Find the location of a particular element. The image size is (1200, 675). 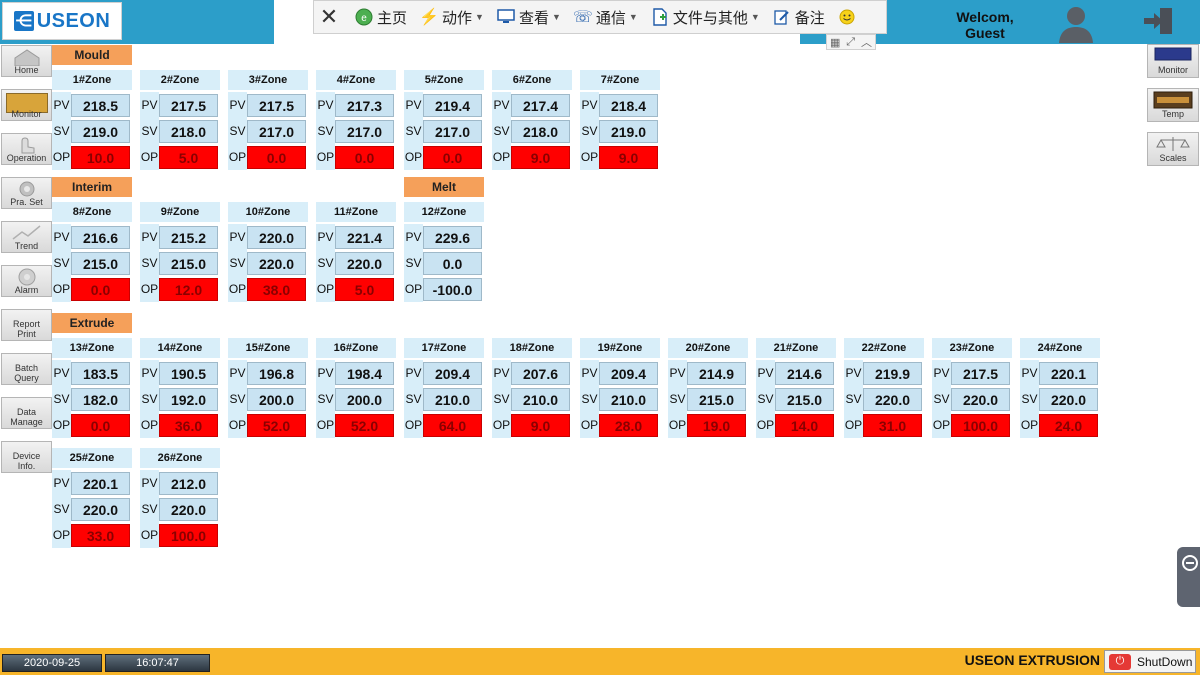

nav-operation-label: Operation is located at coordinates (26, 158).